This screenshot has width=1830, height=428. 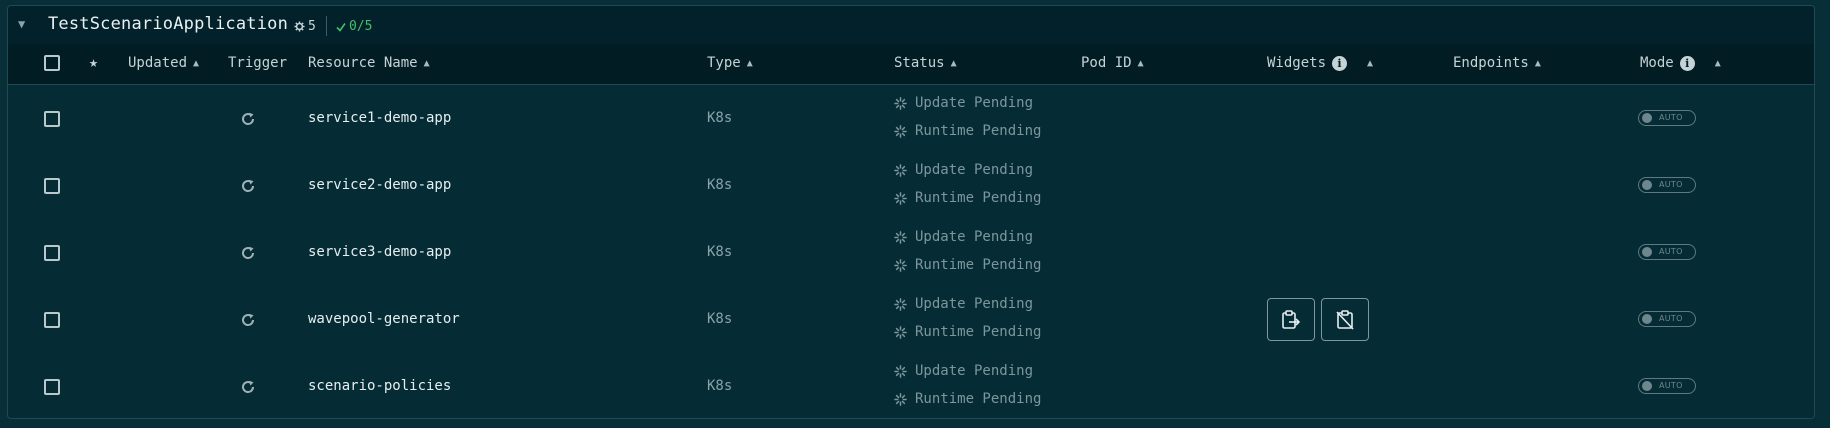 What do you see at coordinates (1106, 63) in the screenshot?
I see `column-pod-id-label: Pod ID` at bounding box center [1106, 63].